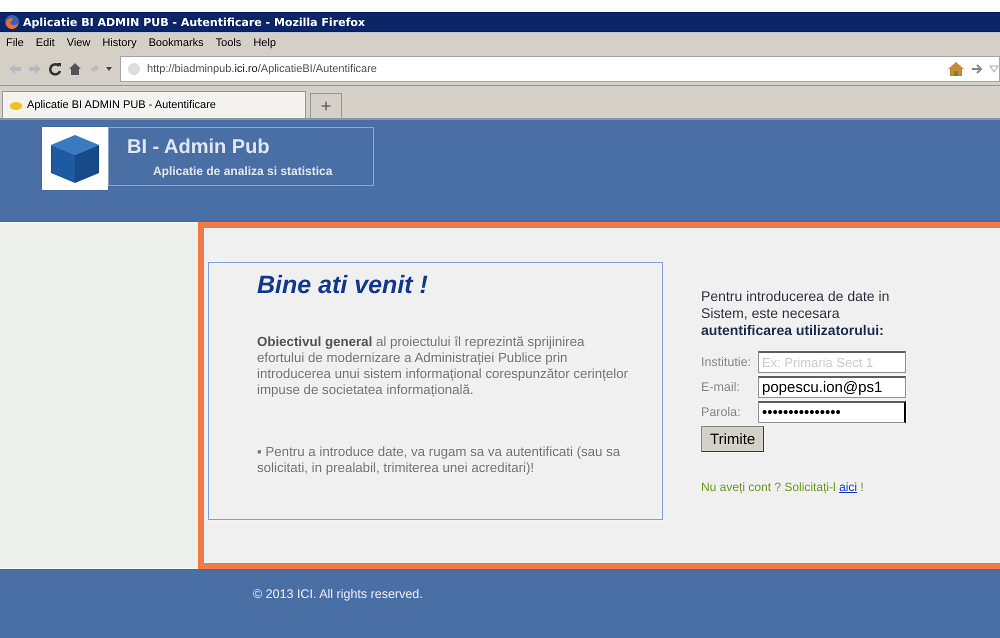 The image size is (1000, 638). Describe the element at coordinates (795, 313) in the screenshot. I see `login-intro: Pentru introducerea de date in Sistem, este necesara autentificarea utilizatorului:` at that location.